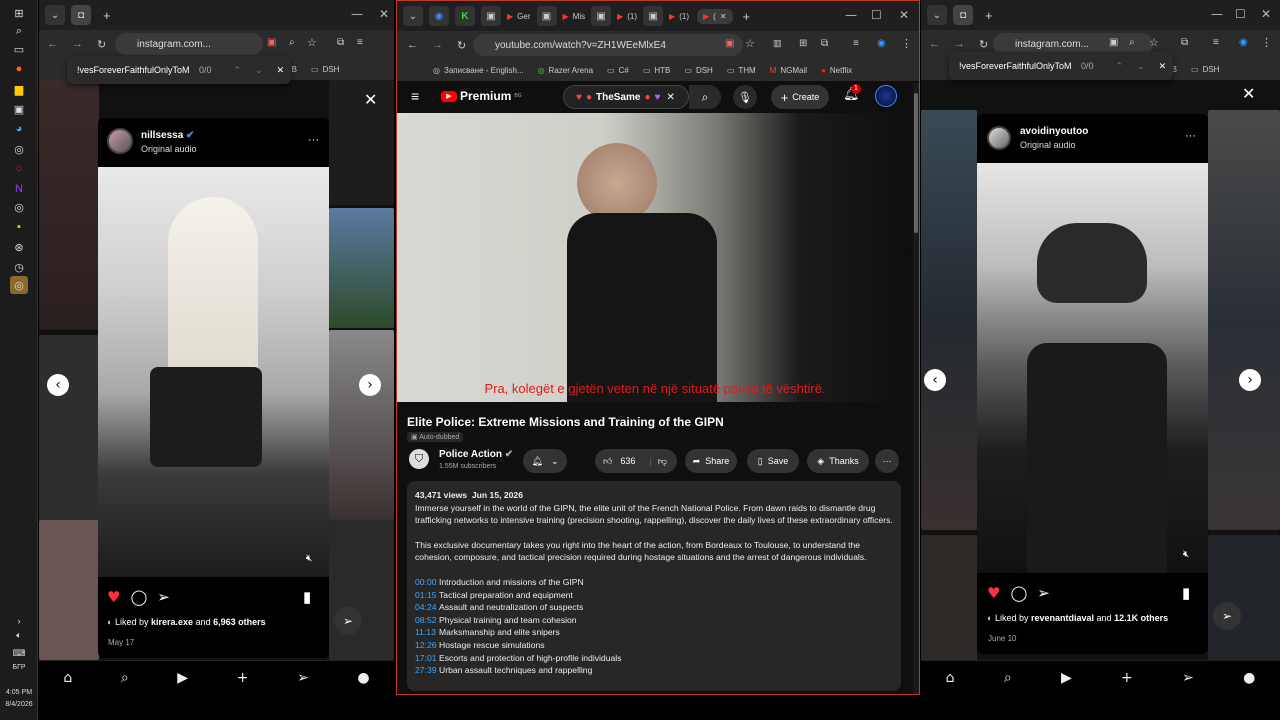 This screenshot has height=720, width=1280. Describe the element at coordinates (259, 70) in the screenshot. I see `find-next-icon: ⌄` at that location.